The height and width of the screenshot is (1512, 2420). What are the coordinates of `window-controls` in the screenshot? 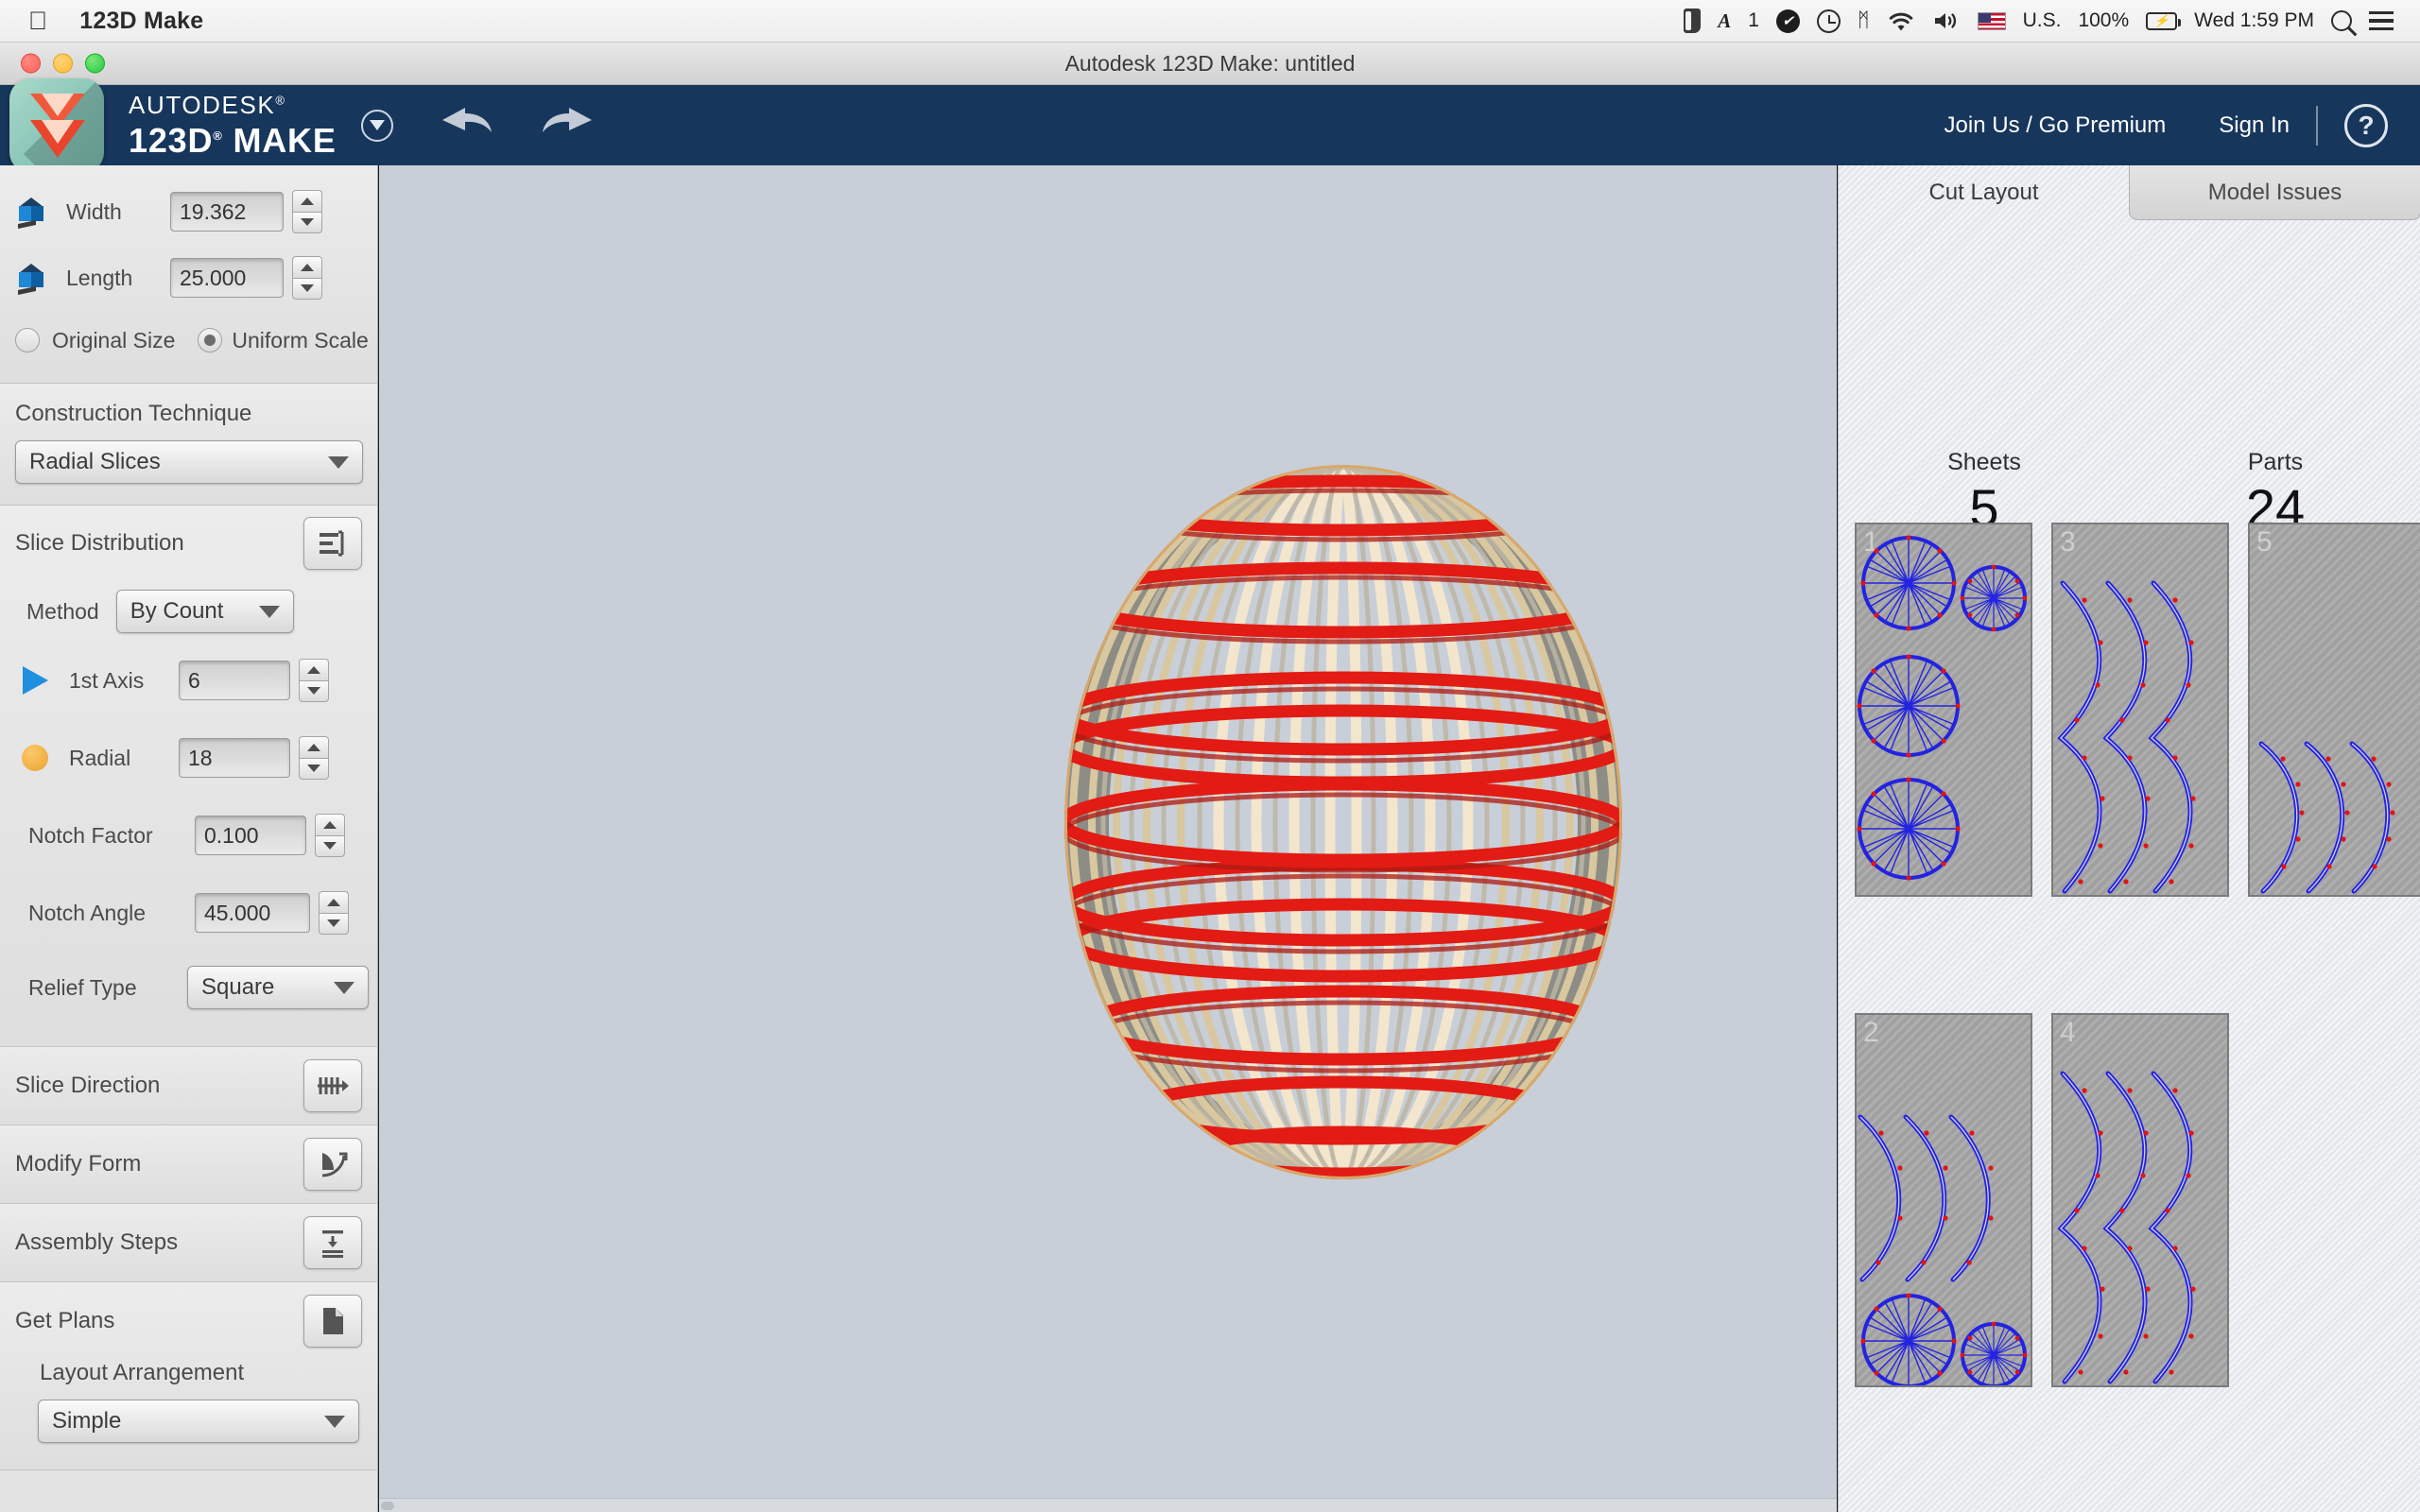 It's located at (63, 63).